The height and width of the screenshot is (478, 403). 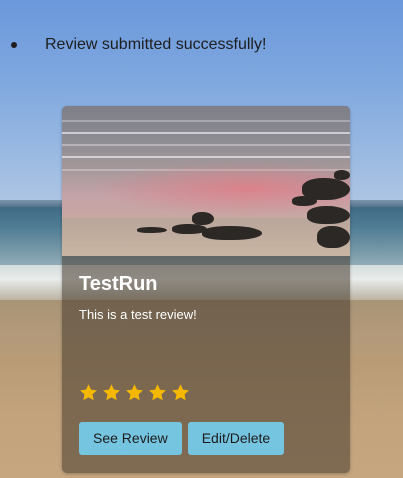 I want to click on alert-list: Review submitted successfully!, so click(x=133, y=45).